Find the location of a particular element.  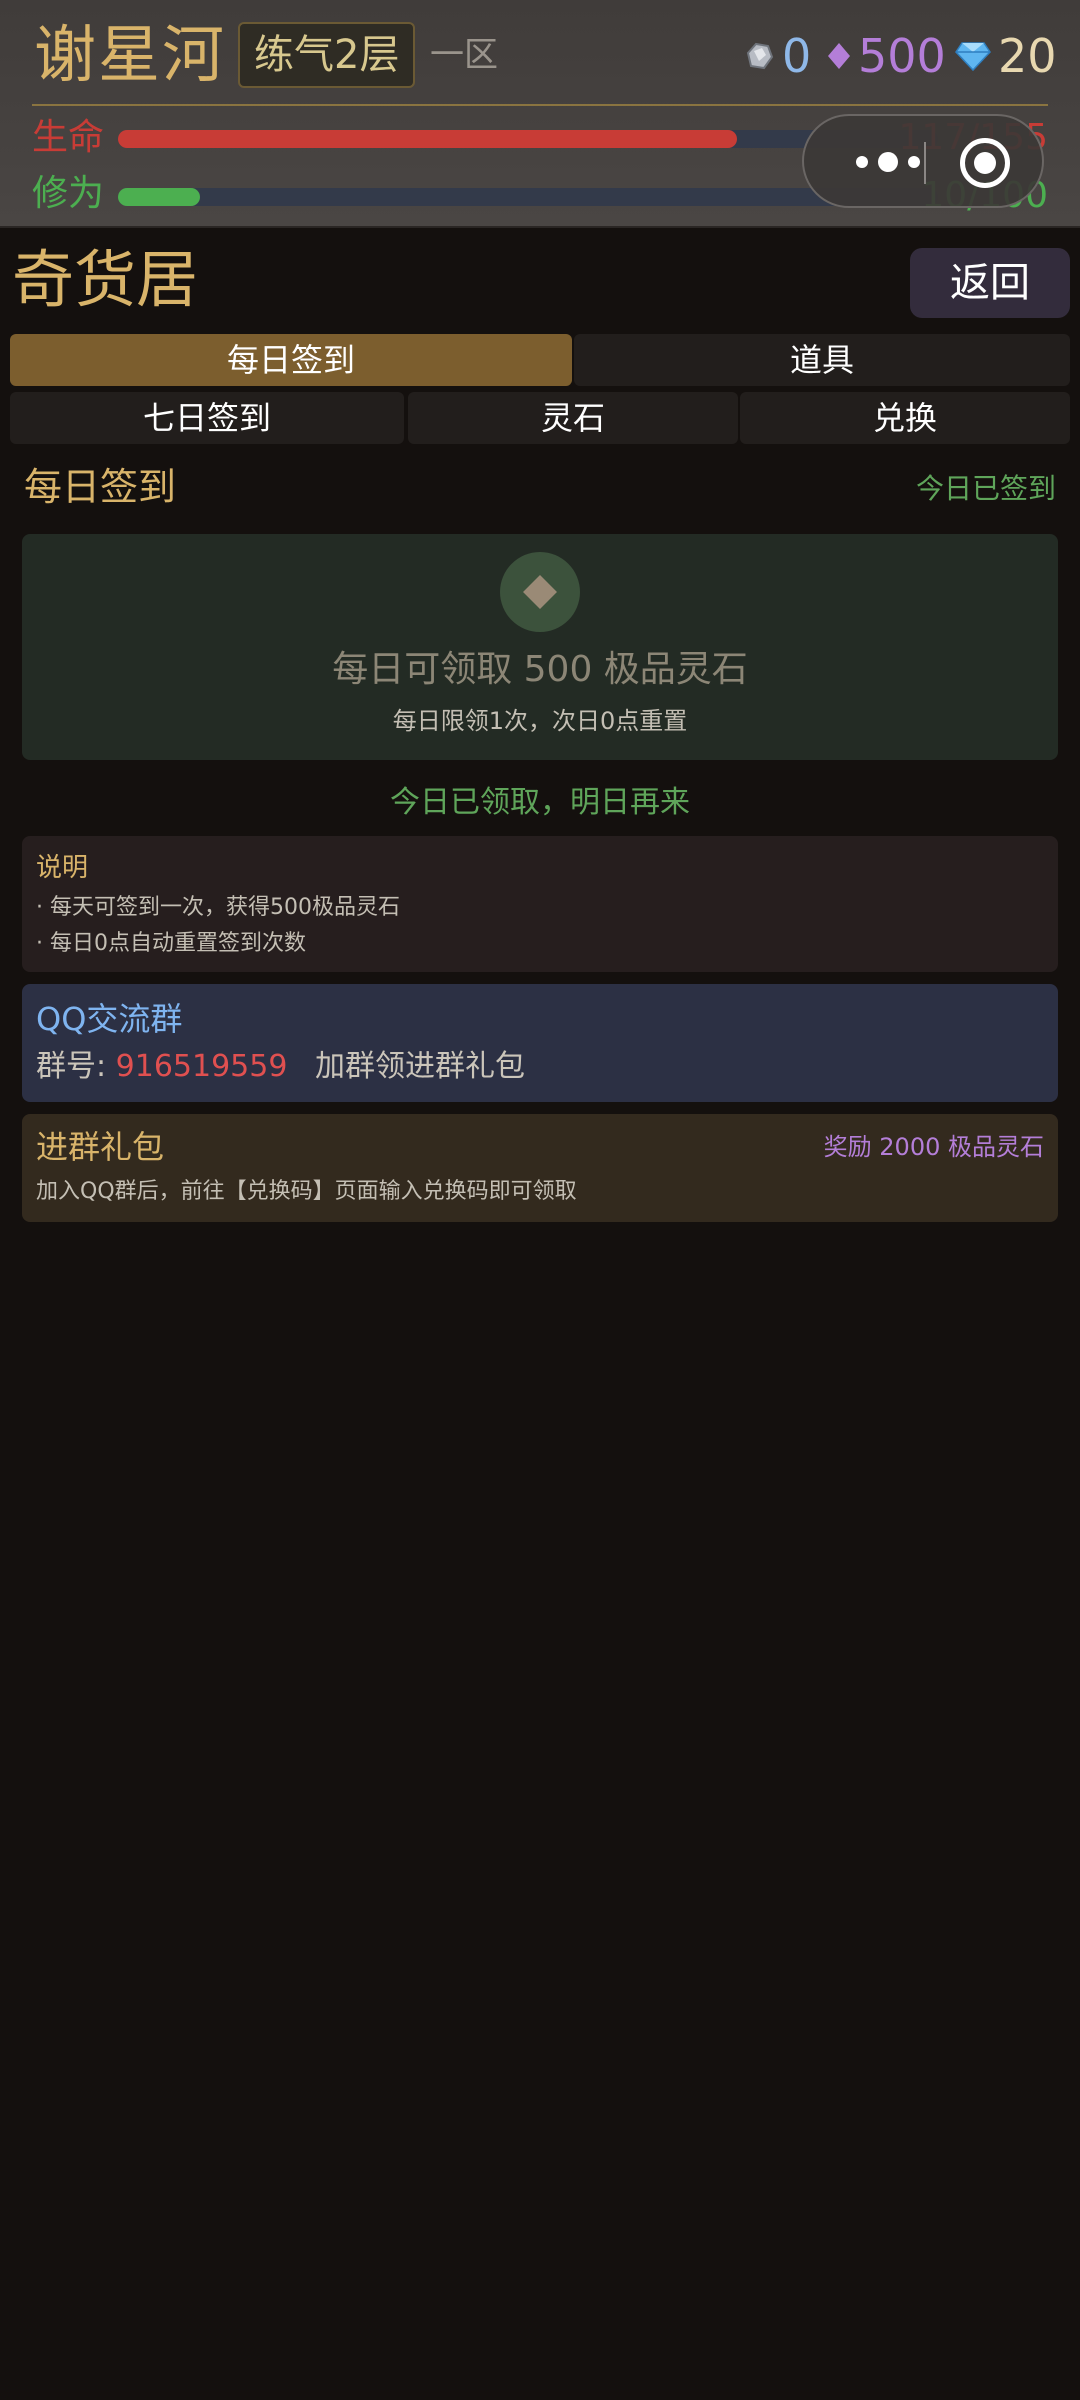

gift-description: 加入QQ群后，前往【兑换码】页面输入兑换码即可领取 is located at coordinates (306, 1191).